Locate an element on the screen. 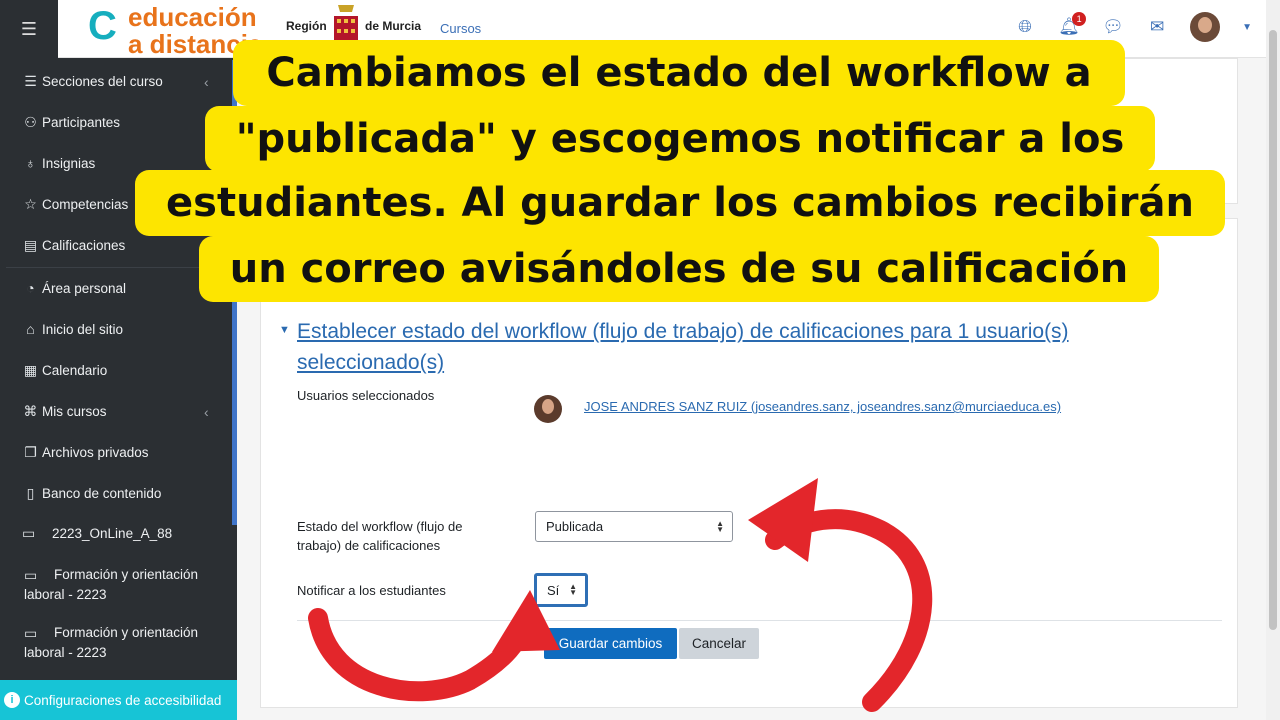 The image size is (1280, 720). sidebar-item-calendario: ▦ Calendario is located at coordinates (64, 370).